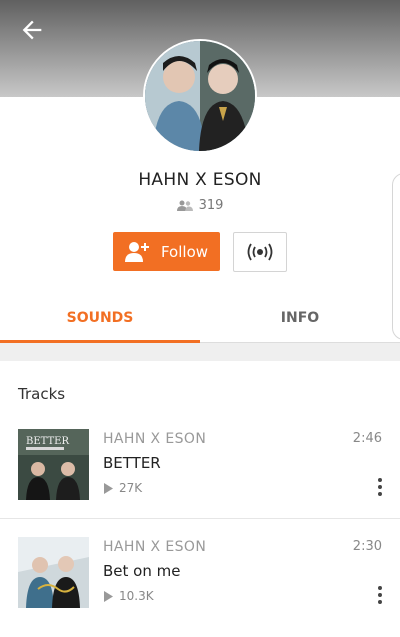  What do you see at coordinates (136, 596) in the screenshot?
I see `play-count: 10.3K` at bounding box center [136, 596].